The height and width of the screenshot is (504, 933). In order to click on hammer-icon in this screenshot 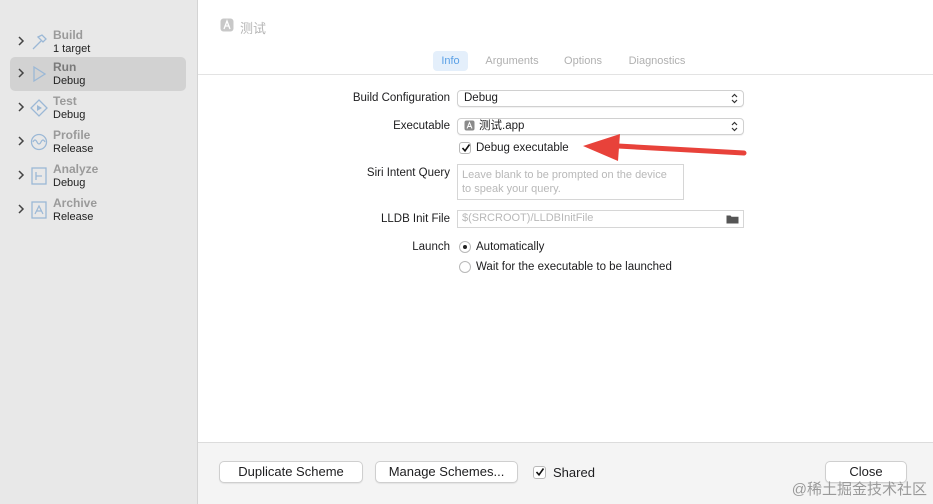, I will do `click(39, 42)`.